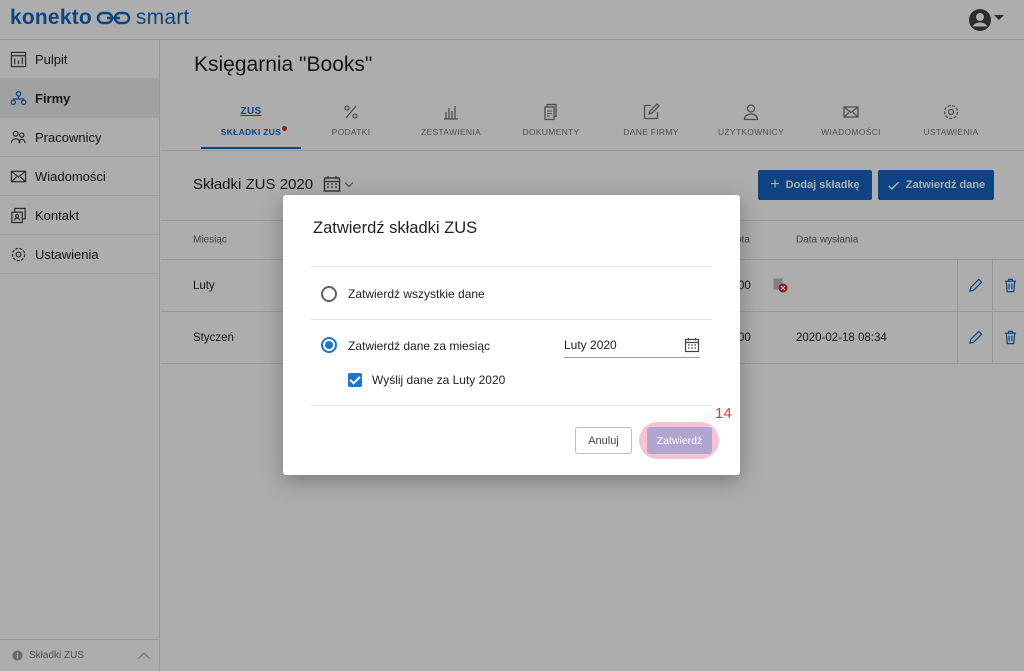 The width and height of the screenshot is (1024, 671). I want to click on radio-confirm-month-label: Zatwierdź dane za miesiąc, so click(419, 346).